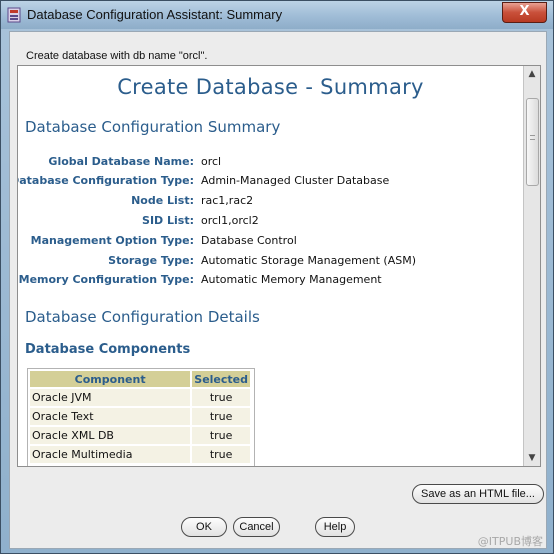 The height and width of the screenshot is (554, 554). What do you see at coordinates (295, 180) in the screenshot?
I see `field-value: Admin-Managed Cluster Database` at bounding box center [295, 180].